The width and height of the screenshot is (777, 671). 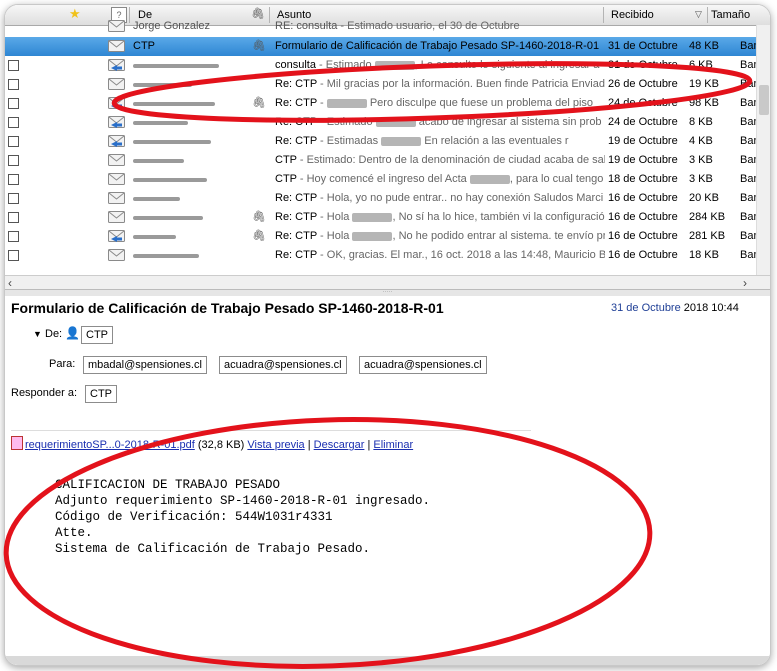 I want to click on scrollbar-thumb, so click(x=764, y=100).